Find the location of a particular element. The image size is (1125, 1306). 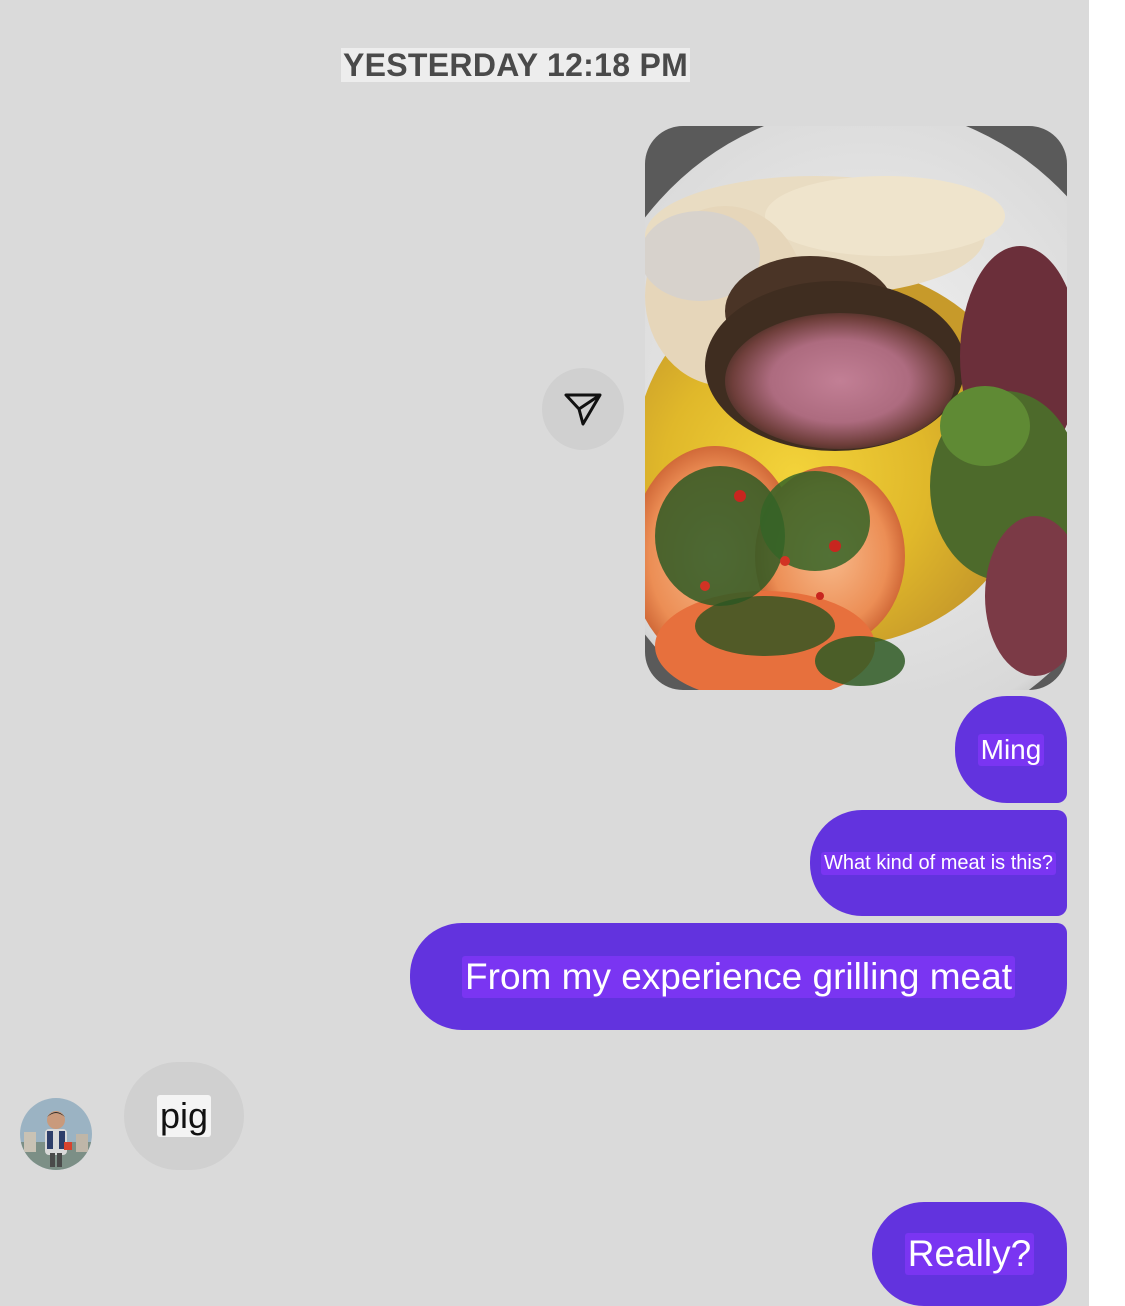

share-button is located at coordinates (583, 409).